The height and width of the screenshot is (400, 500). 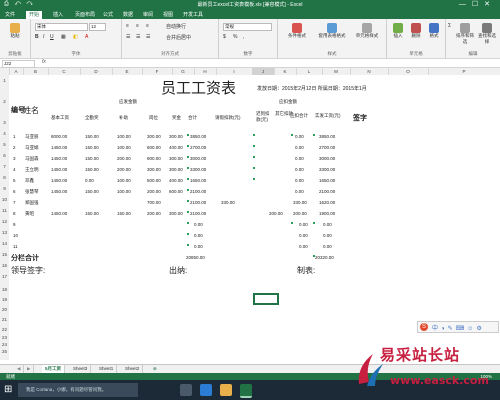 What do you see at coordinates (198, 224) in the screenshot?
I see `total-cell: 0.00` at bounding box center [198, 224].